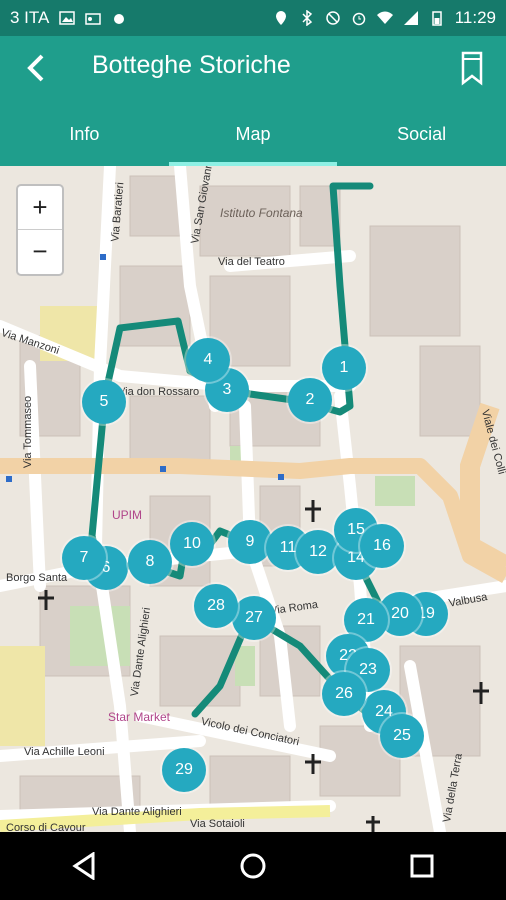 The height and width of the screenshot is (900, 506). I want to click on tab-social: Social, so click(421, 134).